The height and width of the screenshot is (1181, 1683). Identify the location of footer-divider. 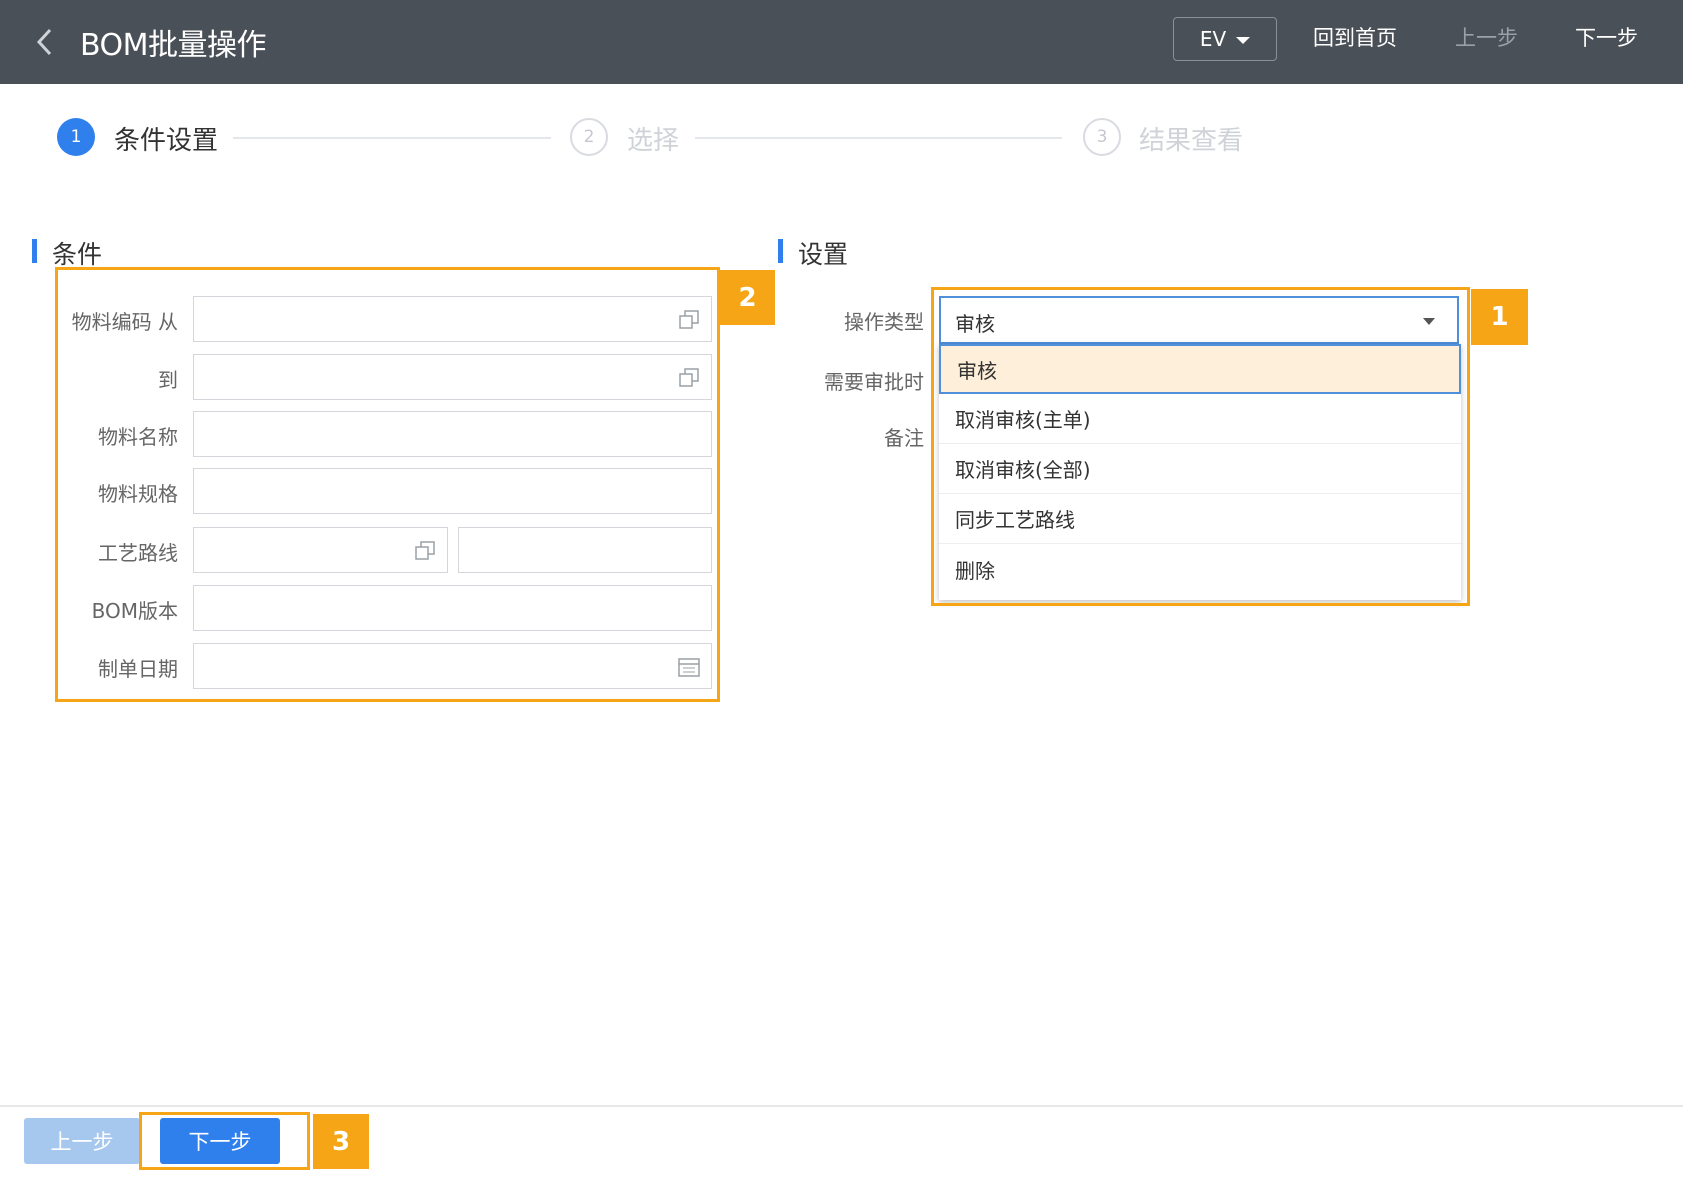
(841, 1106).